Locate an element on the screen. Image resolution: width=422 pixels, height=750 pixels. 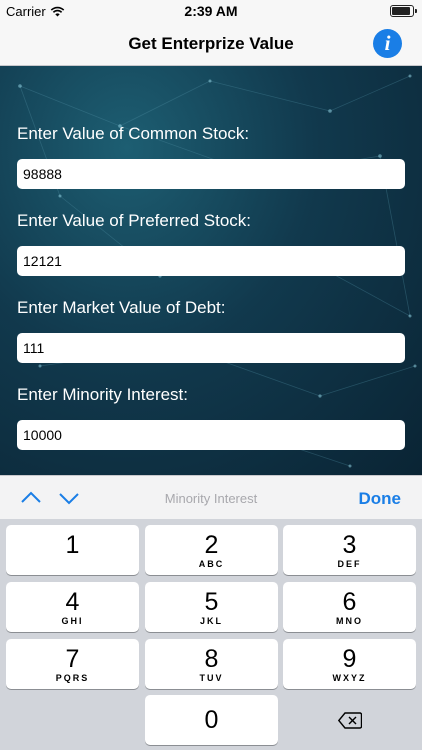
key-0: 0 is located at coordinates (211, 720).